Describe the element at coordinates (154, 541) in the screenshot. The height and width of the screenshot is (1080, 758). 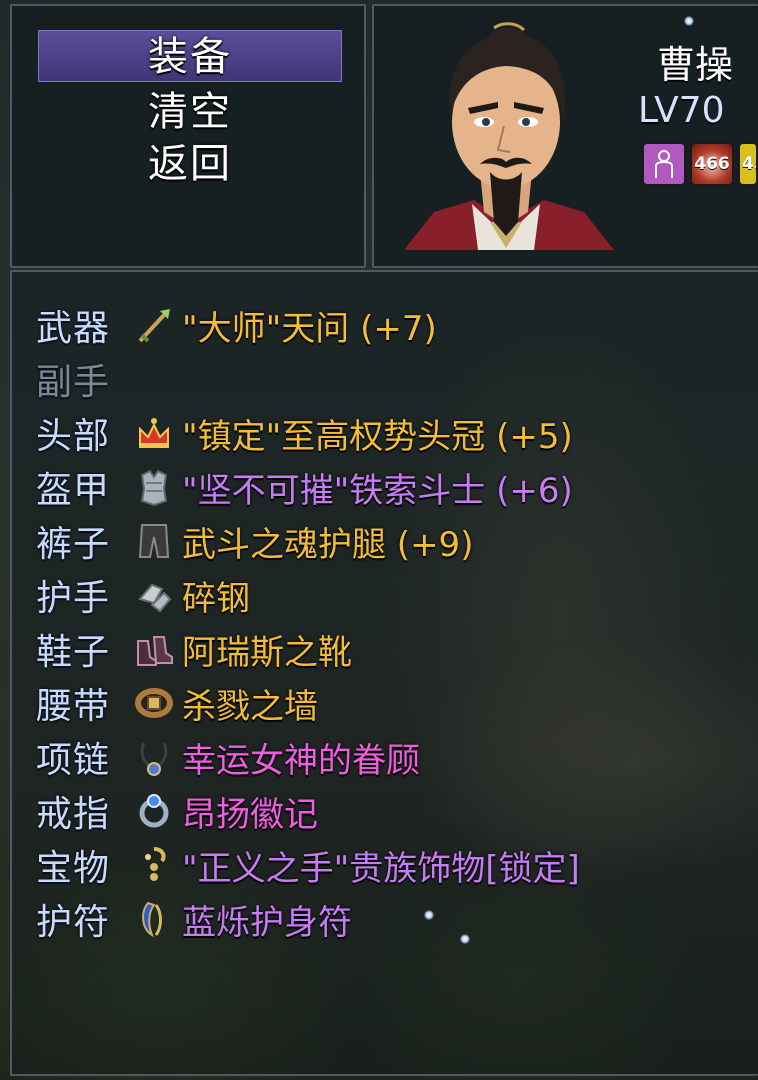
I see `pants-icon` at that location.